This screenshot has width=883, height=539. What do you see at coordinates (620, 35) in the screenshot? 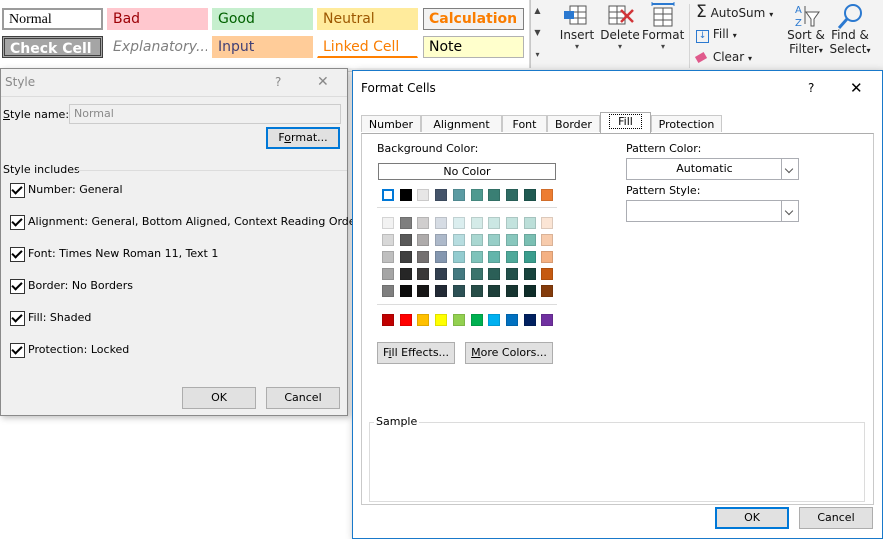
I see `delete-button: Delete ▾` at bounding box center [620, 35].